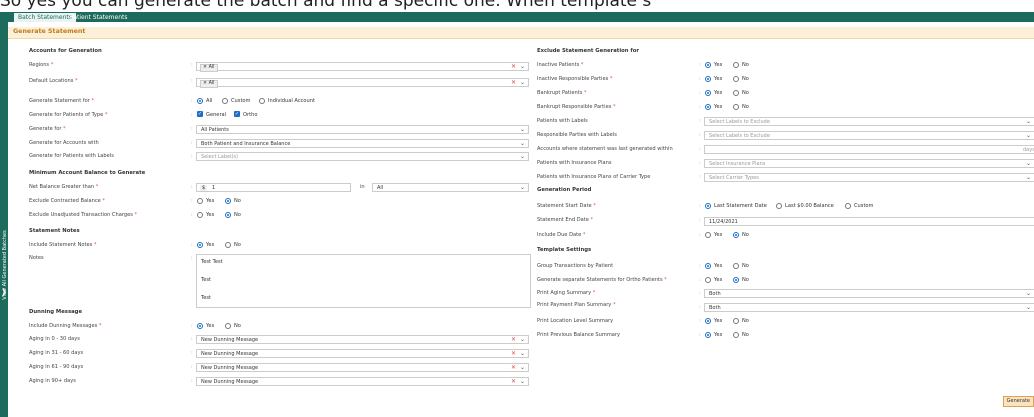 The height and width of the screenshot is (417, 1034). What do you see at coordinates (708, 79) in the screenshot?
I see `radio-inactive-rp-yes` at bounding box center [708, 79].